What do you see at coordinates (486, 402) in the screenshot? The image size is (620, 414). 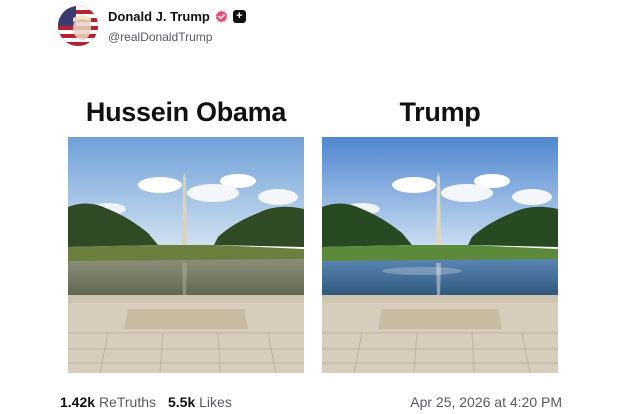 I see `post-timestamp: Apr 25, 2026 at 4:20 PM` at bounding box center [486, 402].